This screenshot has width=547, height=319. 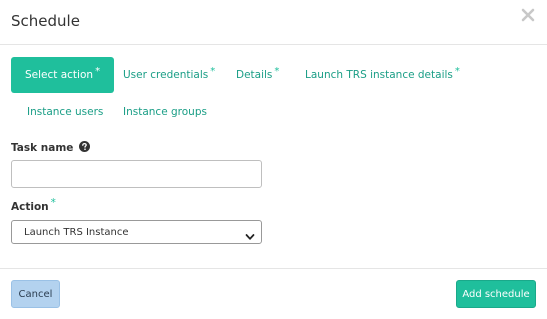 I want to click on question-circle-icon, so click(x=85, y=148).